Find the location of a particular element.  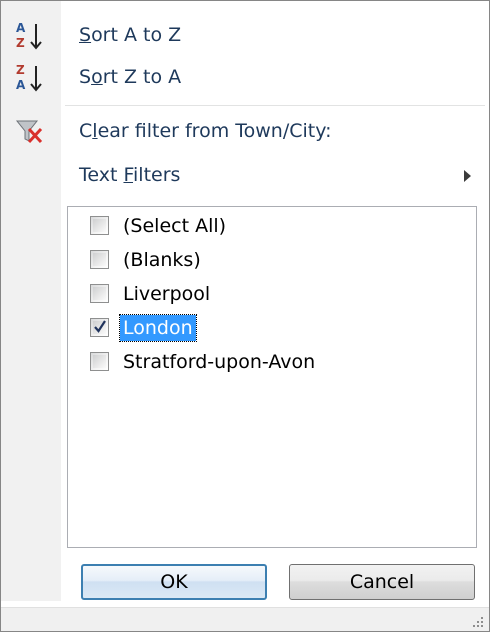

checkbox-checked is located at coordinates (99, 327).